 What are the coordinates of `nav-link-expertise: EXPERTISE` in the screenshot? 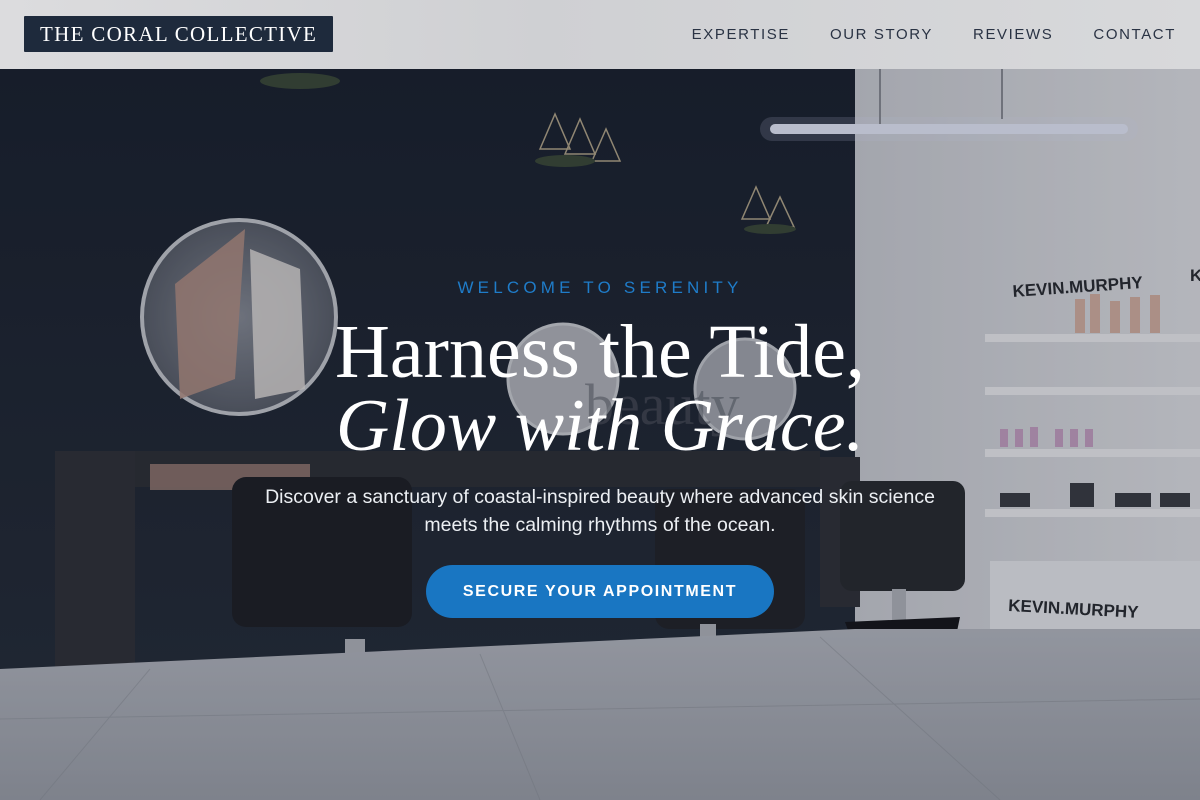 It's located at (741, 34).